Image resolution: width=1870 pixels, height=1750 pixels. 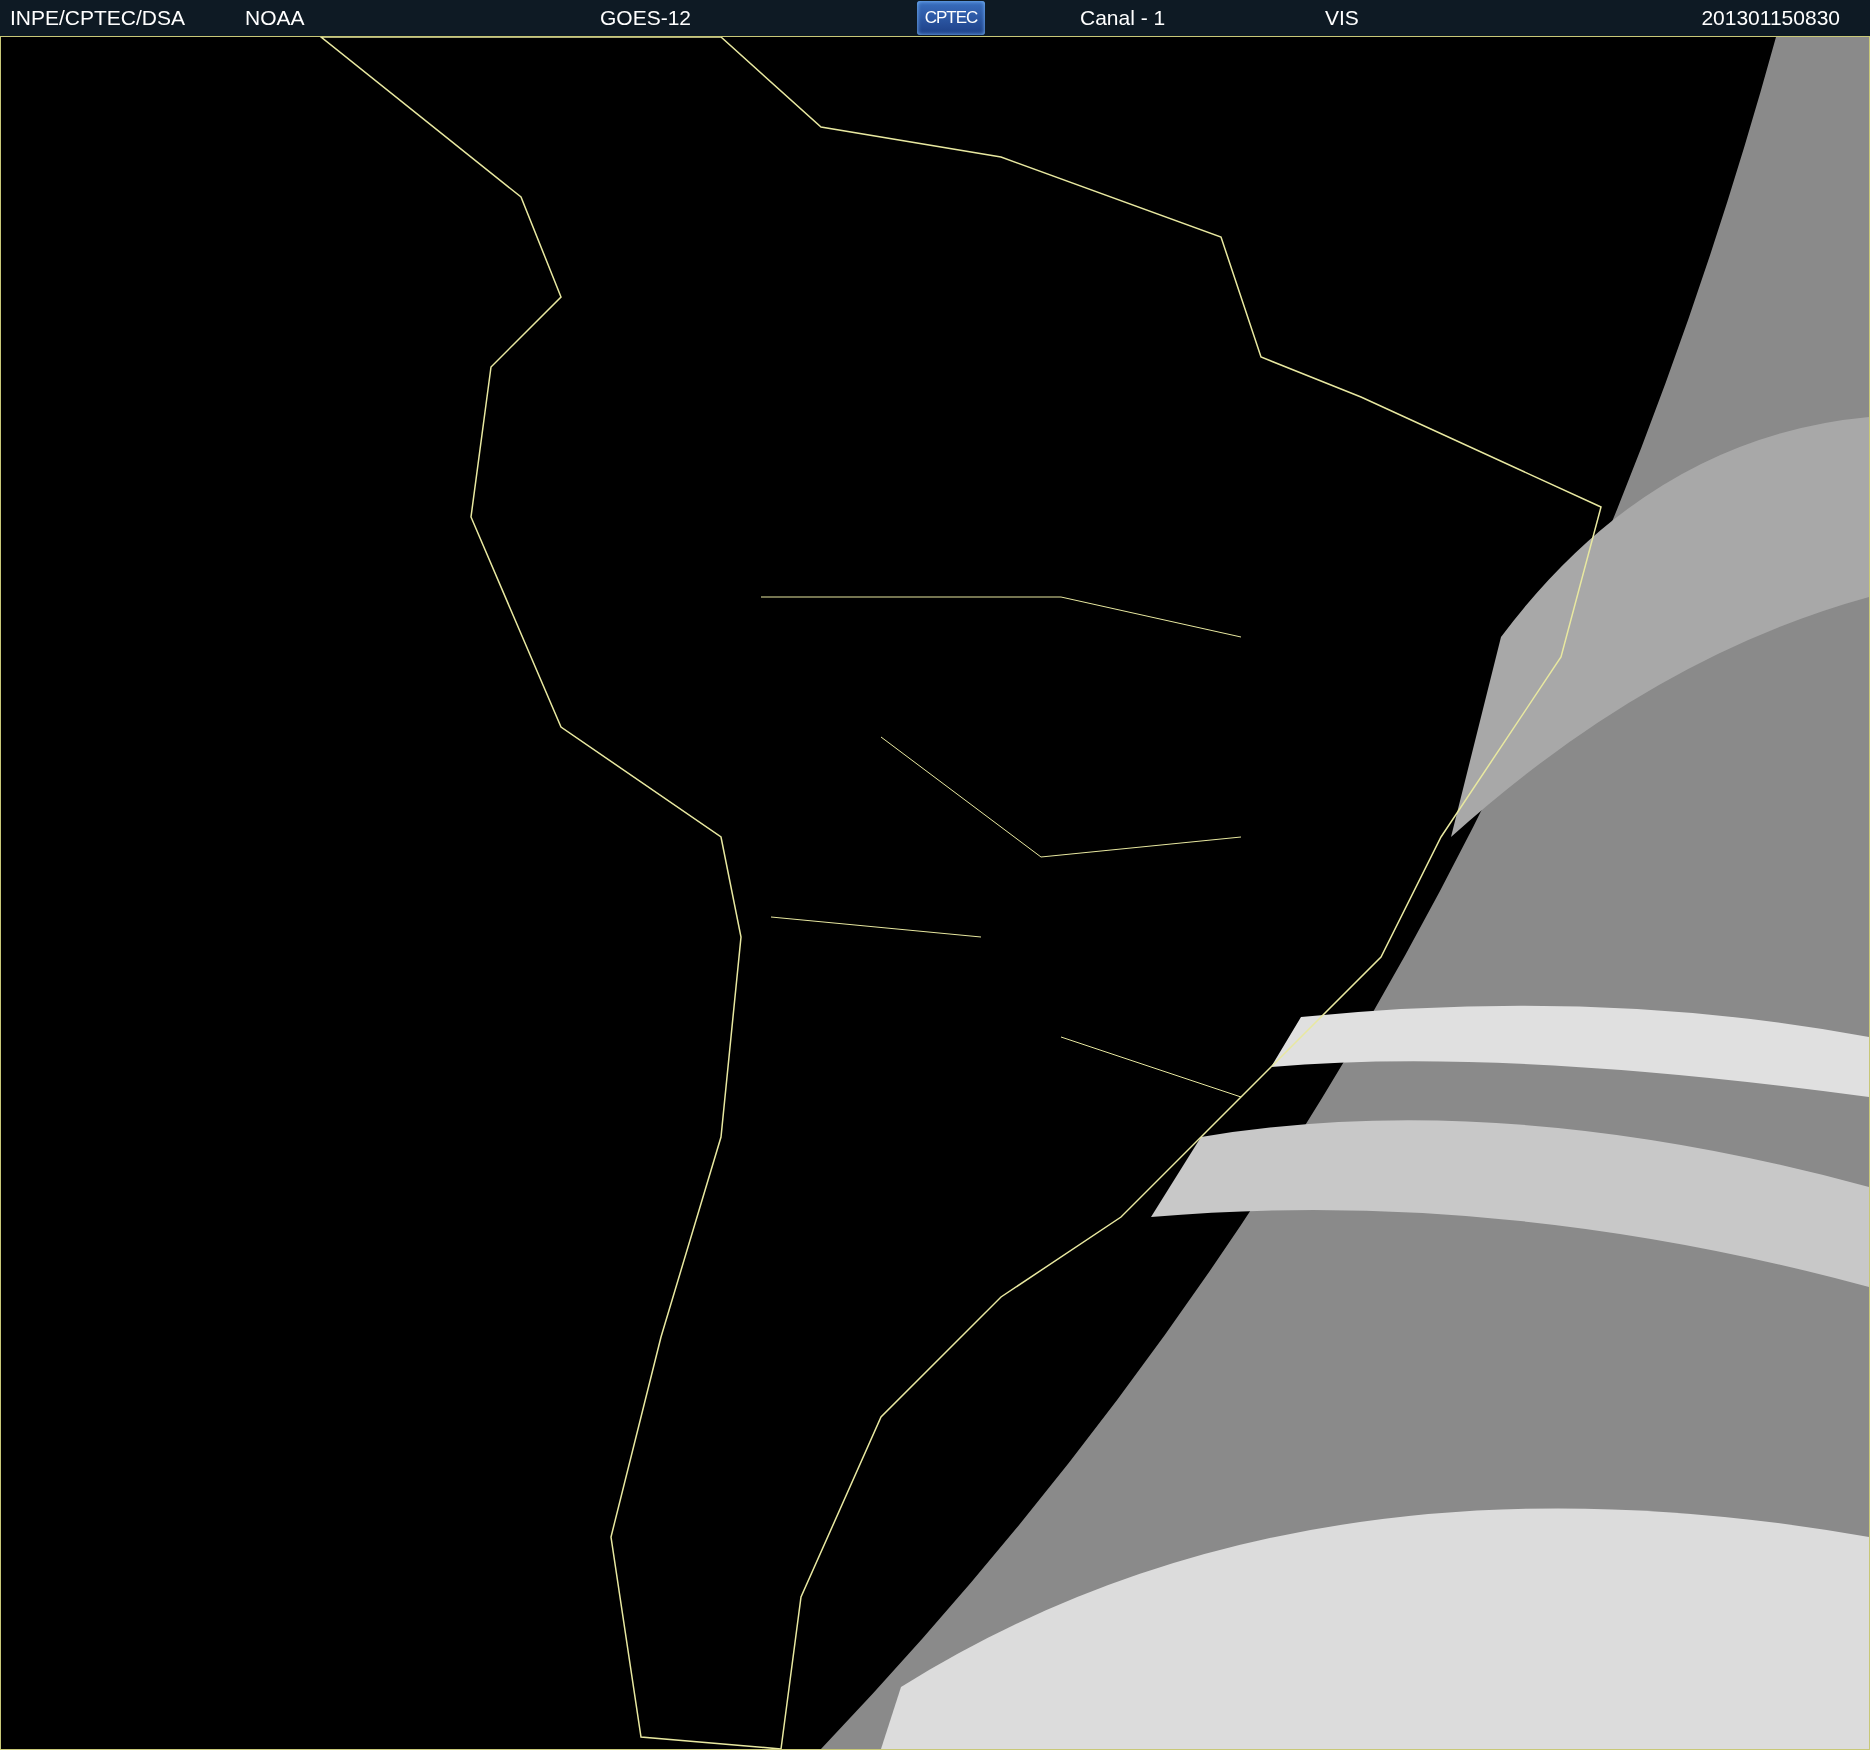 I want to click on header-label: Canal - 1, so click(x=1123, y=18).